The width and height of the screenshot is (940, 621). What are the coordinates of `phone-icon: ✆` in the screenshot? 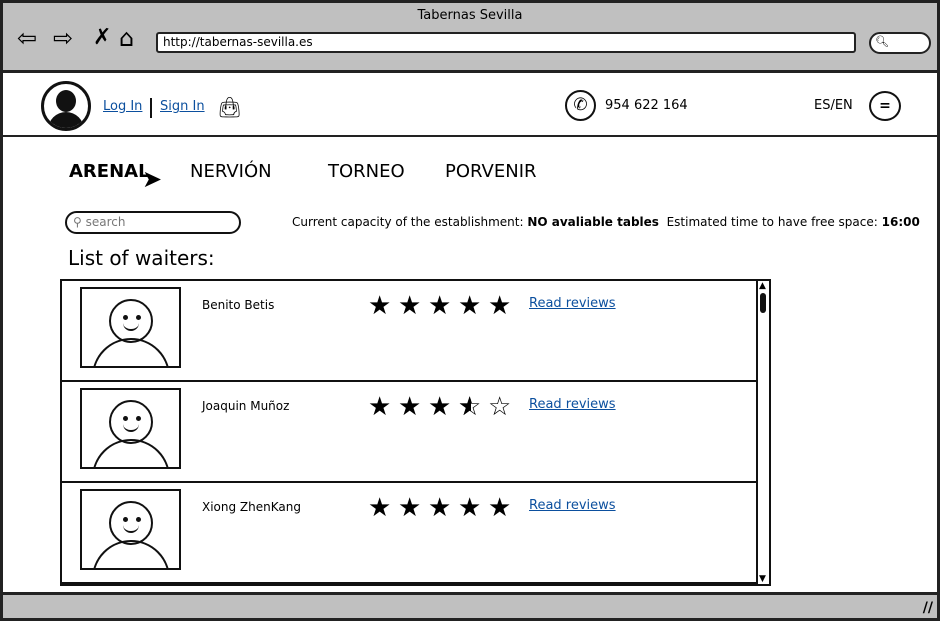 It's located at (580, 105).